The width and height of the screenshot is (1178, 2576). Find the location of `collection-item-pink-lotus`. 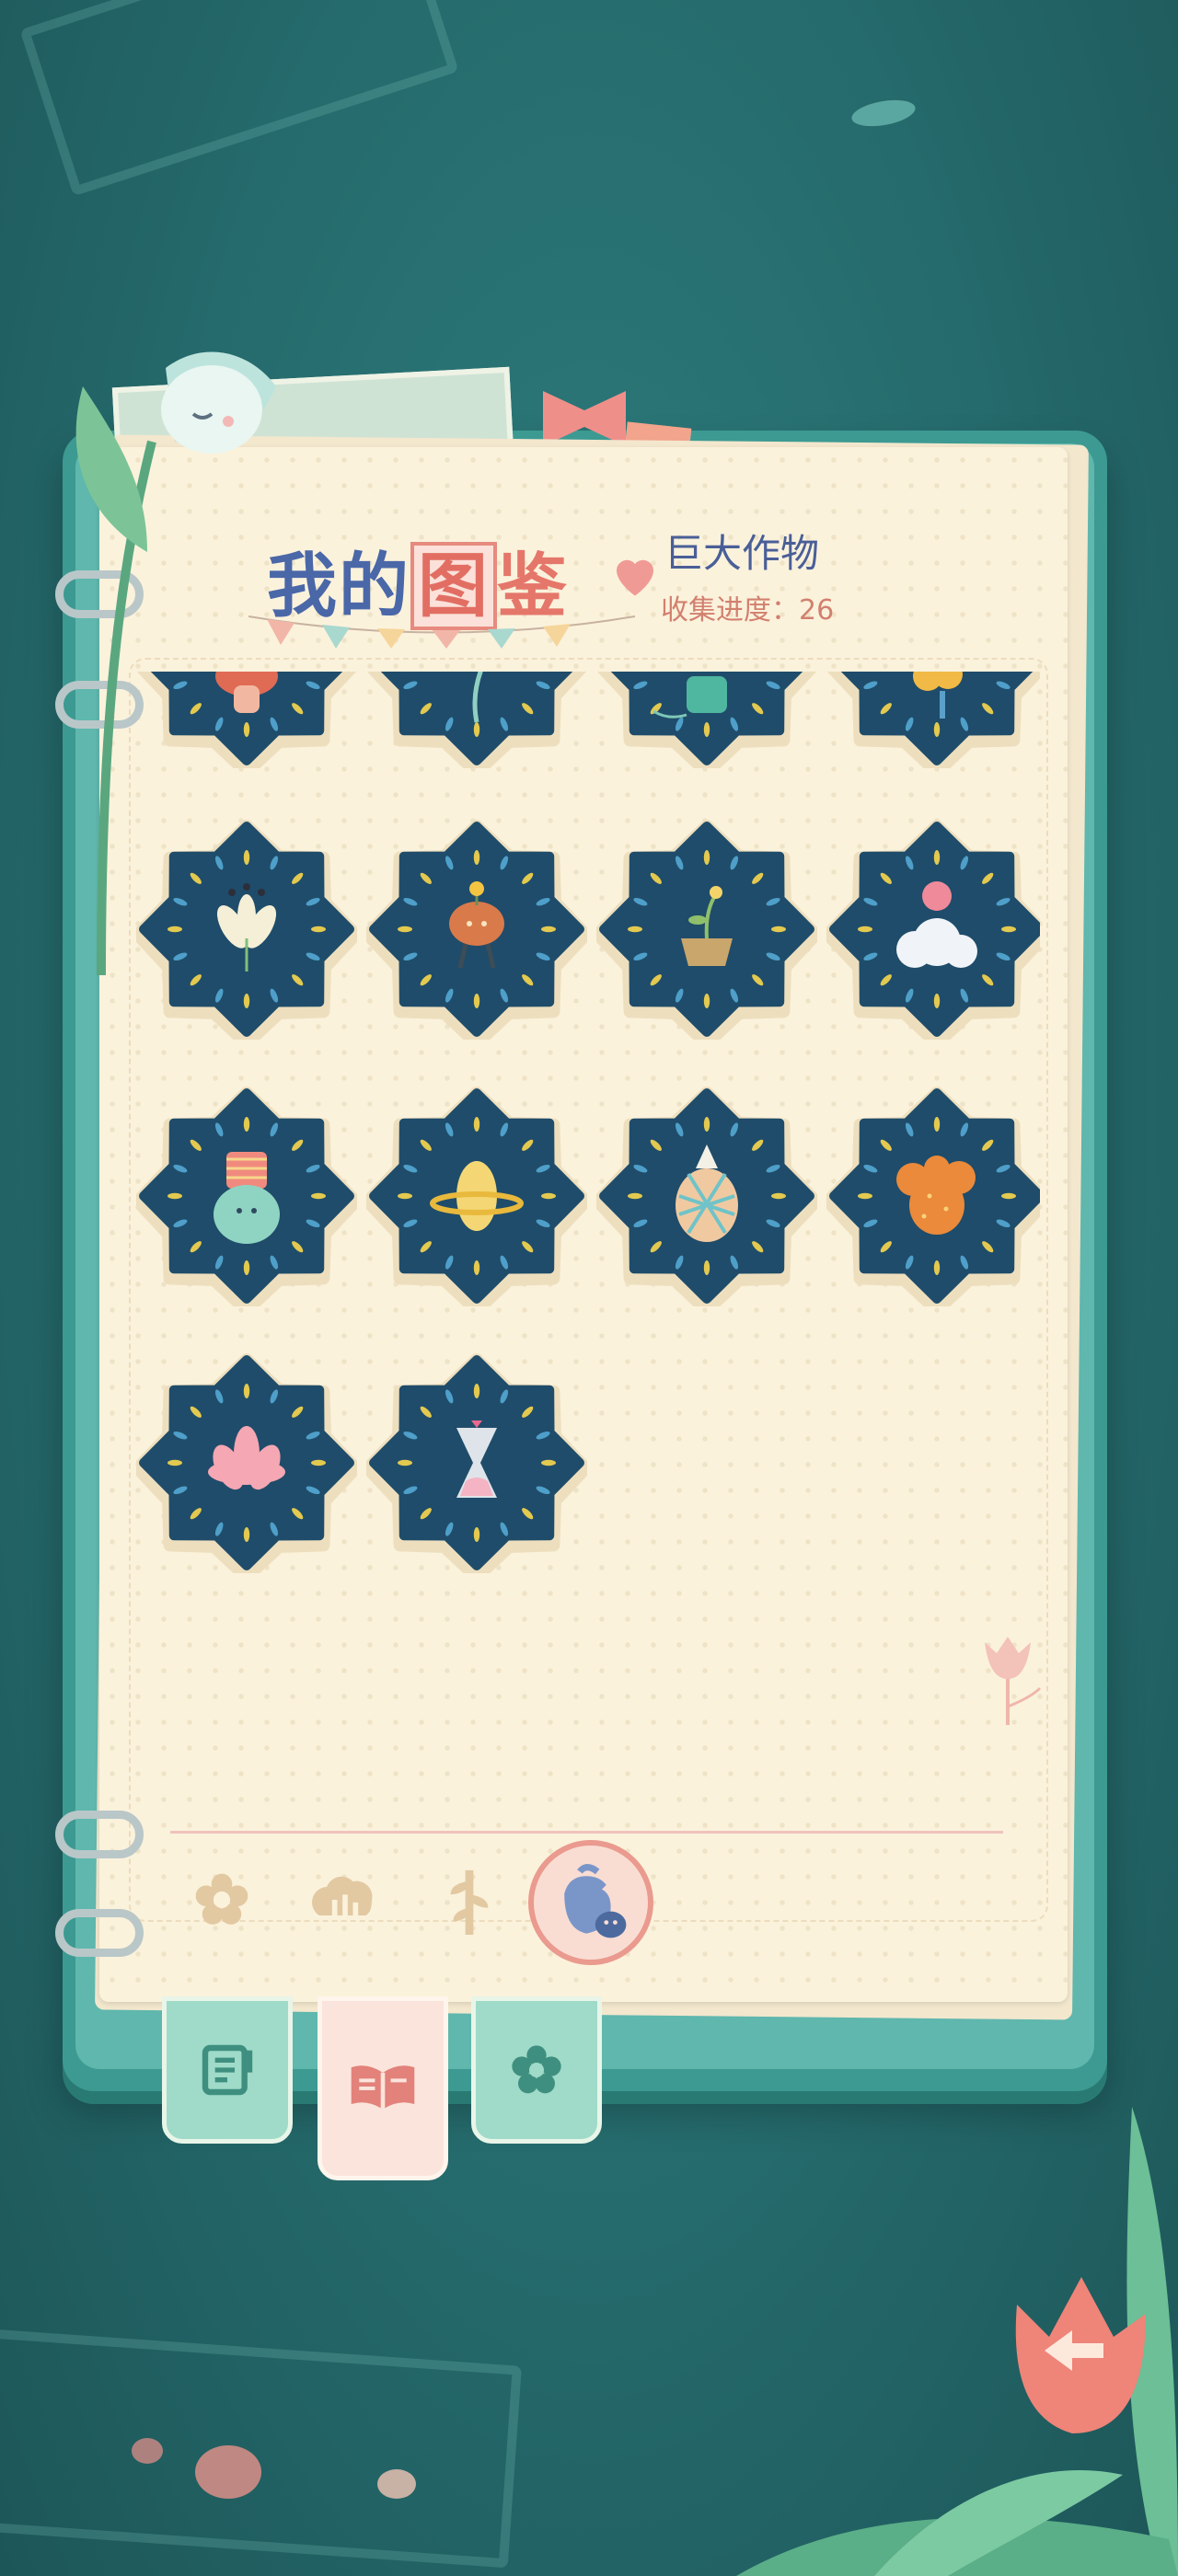

collection-item-pink-lotus is located at coordinates (246, 1462).